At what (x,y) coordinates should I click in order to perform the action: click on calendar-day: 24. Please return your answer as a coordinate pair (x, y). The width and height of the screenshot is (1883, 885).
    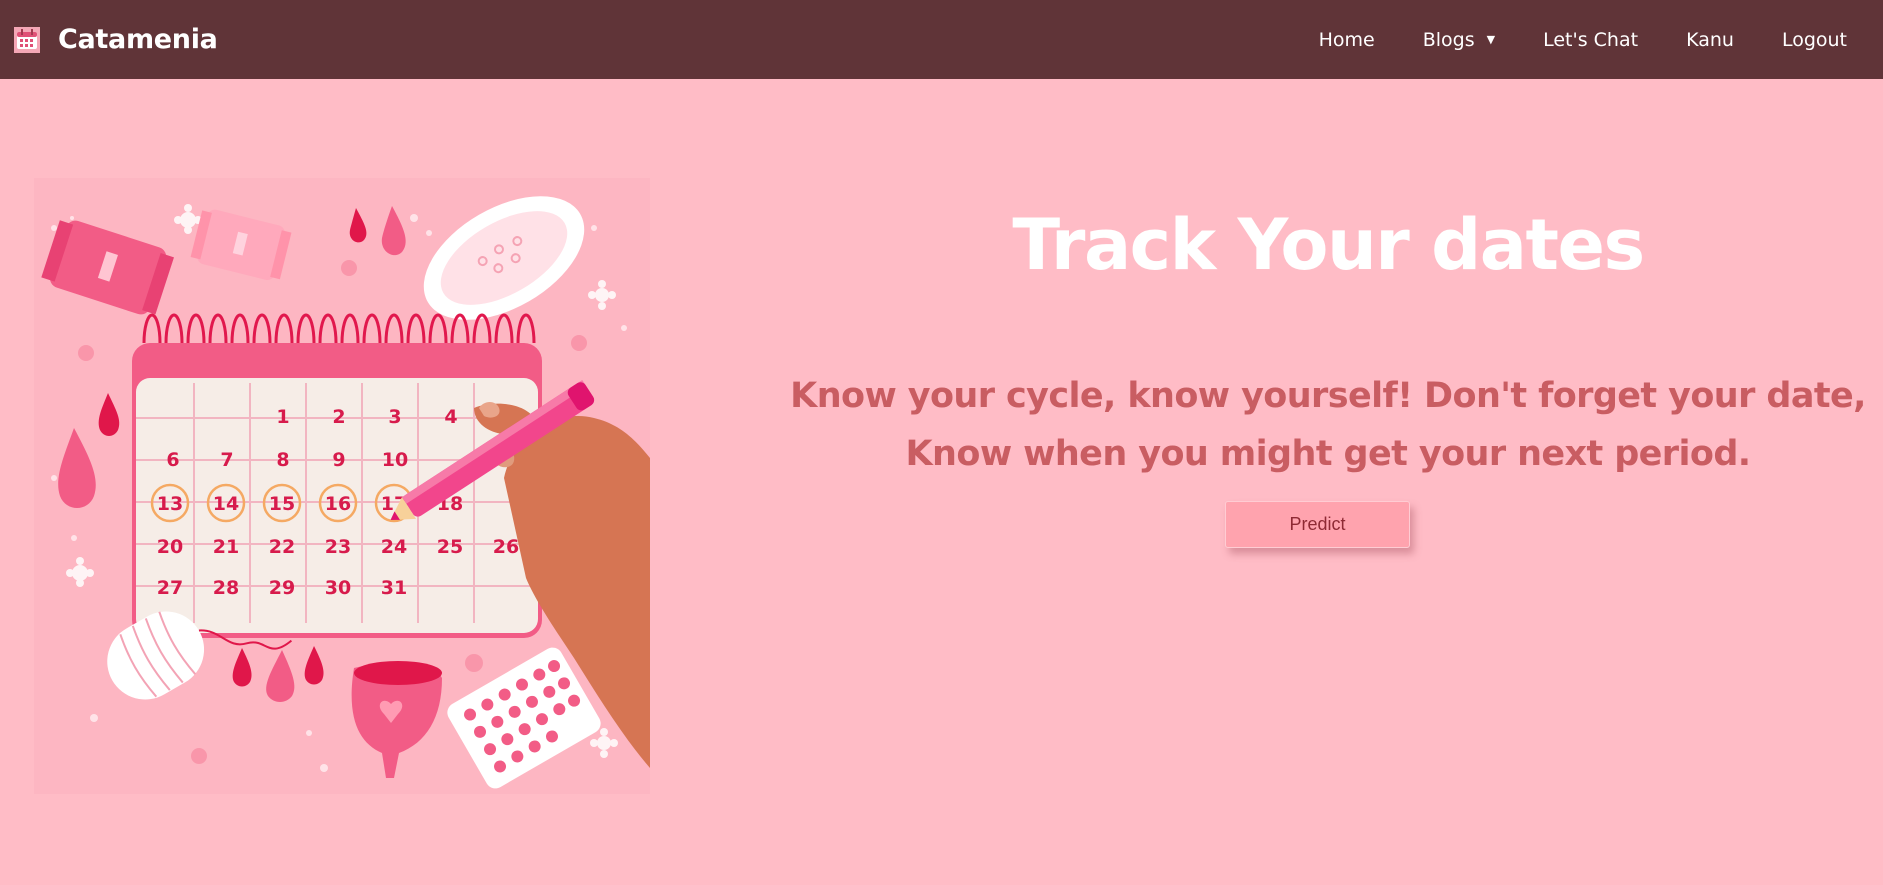
    Looking at the image, I should click on (394, 547).